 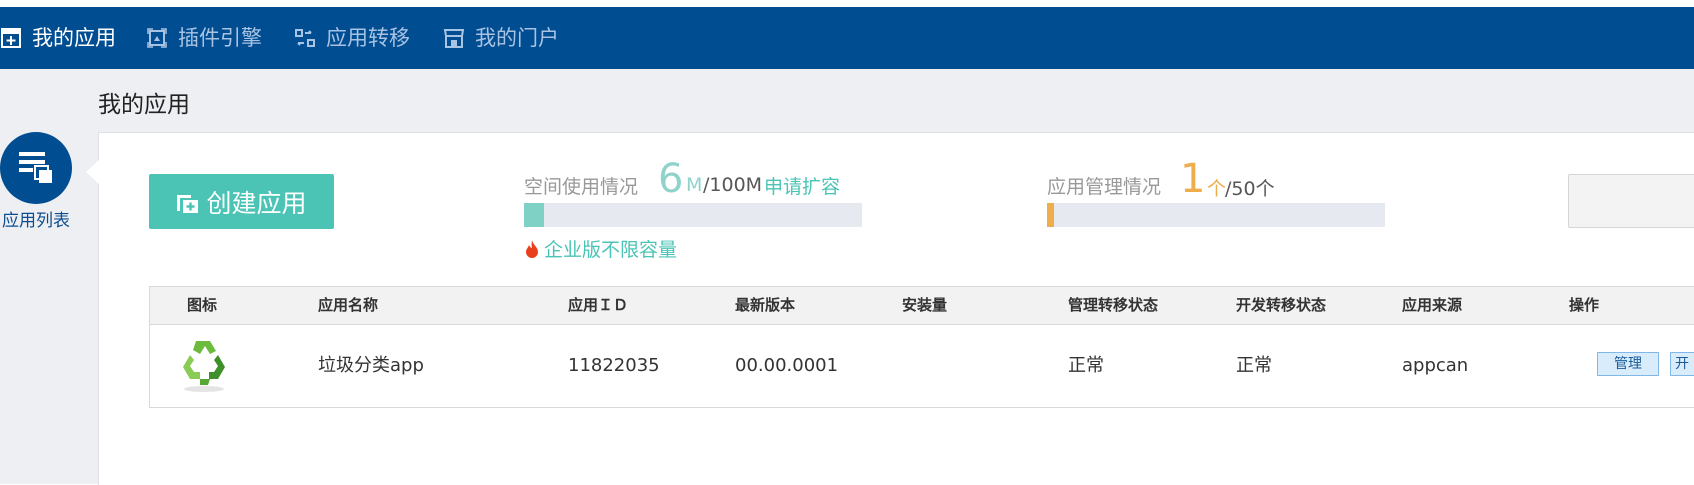 I want to click on create-app-label: 创建应用, so click(x=256, y=203).